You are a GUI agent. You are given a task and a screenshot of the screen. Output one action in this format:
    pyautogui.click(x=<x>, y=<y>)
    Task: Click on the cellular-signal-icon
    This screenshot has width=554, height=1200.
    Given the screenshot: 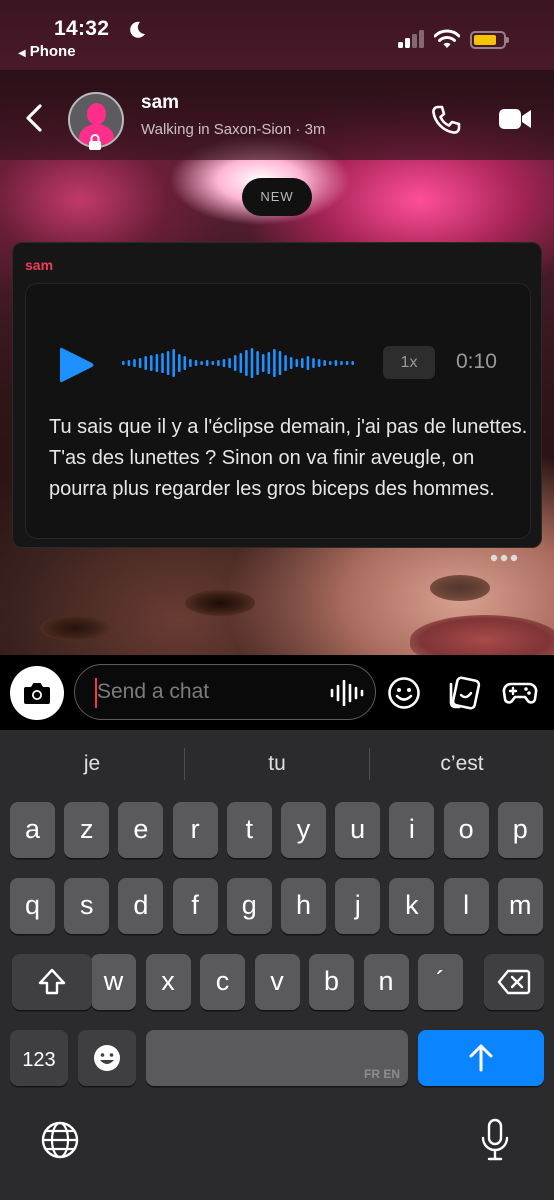 What is the action you would take?
    pyautogui.click(x=412, y=39)
    